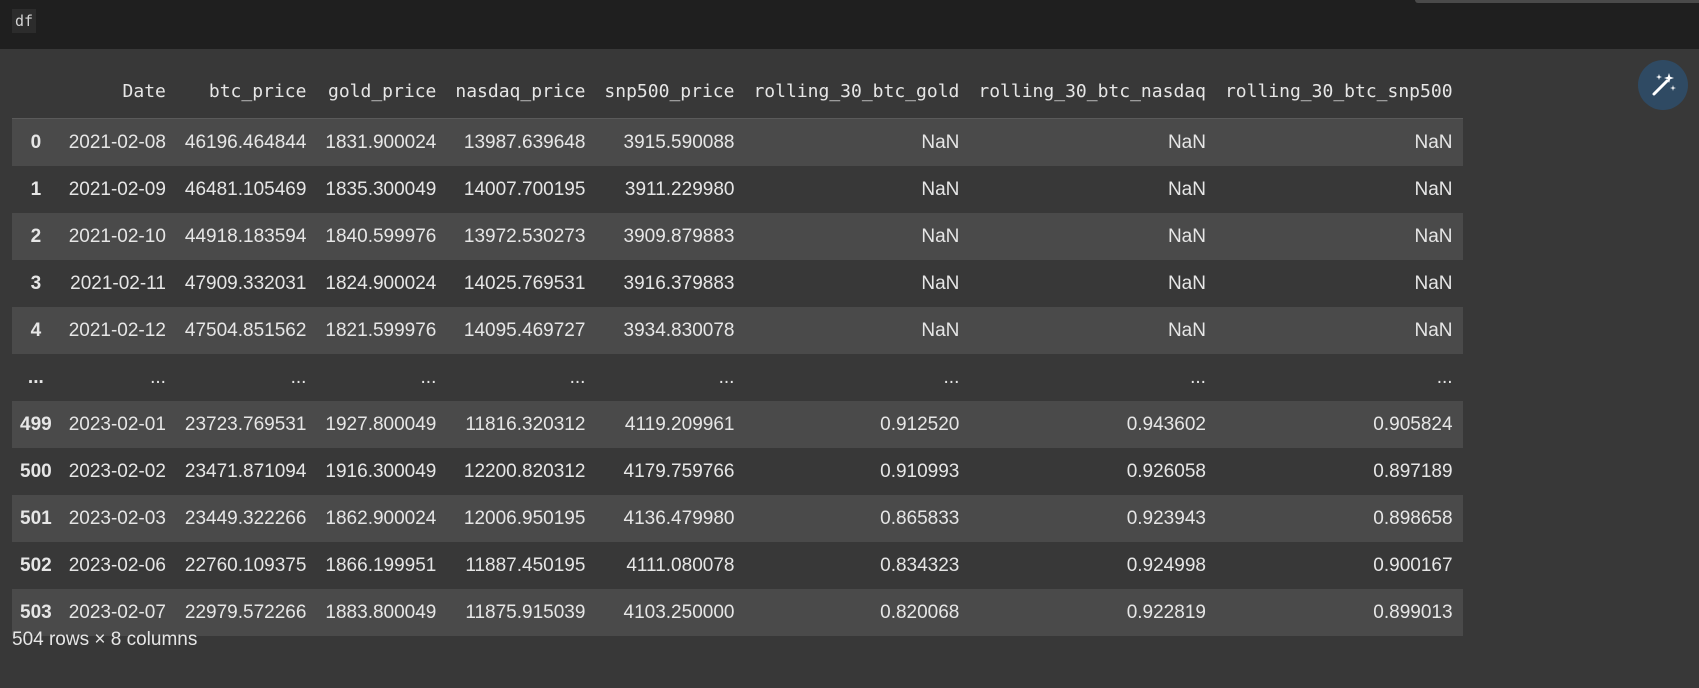  Describe the element at coordinates (36, 518) in the screenshot. I see `row-index: 501` at that location.